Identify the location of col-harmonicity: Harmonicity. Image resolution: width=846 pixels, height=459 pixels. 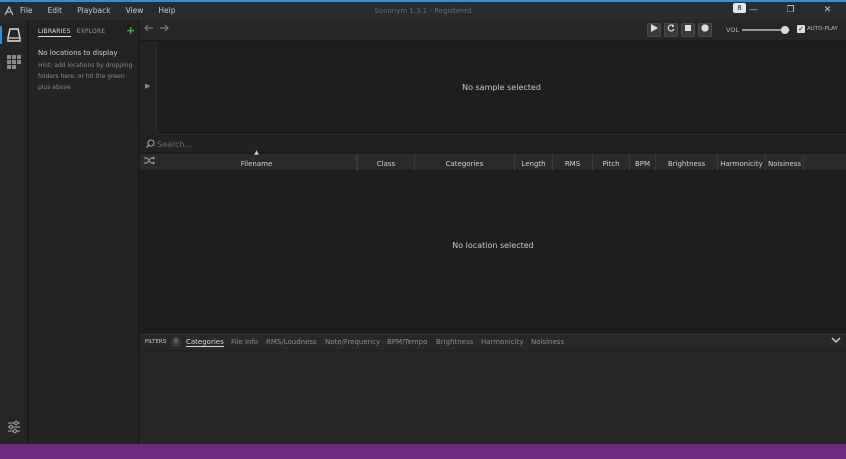
(742, 162).